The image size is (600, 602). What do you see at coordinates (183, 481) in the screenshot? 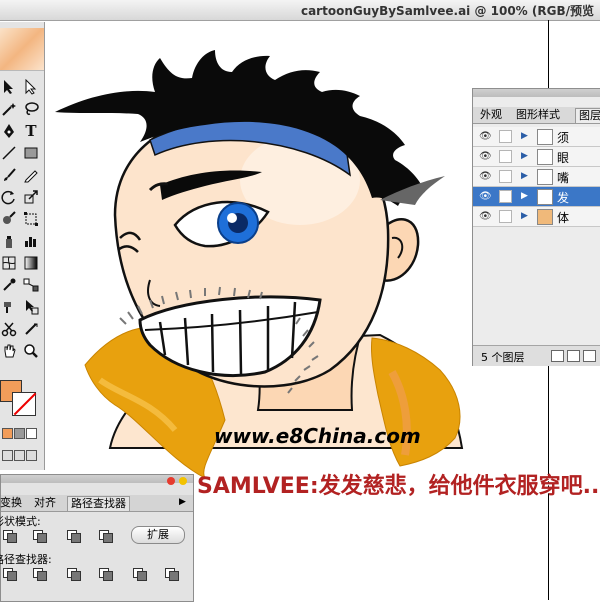
I see `minimize-icon` at bounding box center [183, 481].